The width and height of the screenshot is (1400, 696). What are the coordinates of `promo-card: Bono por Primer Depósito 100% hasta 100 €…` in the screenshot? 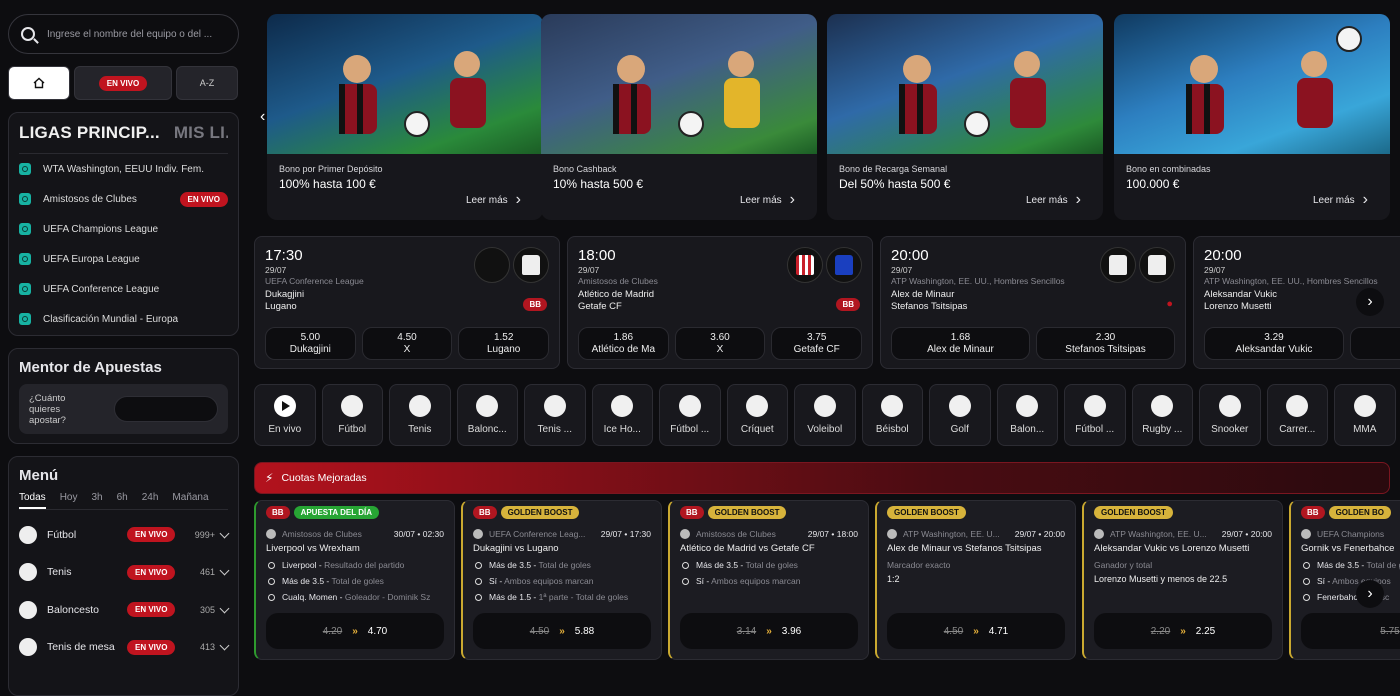 It's located at (405, 117).